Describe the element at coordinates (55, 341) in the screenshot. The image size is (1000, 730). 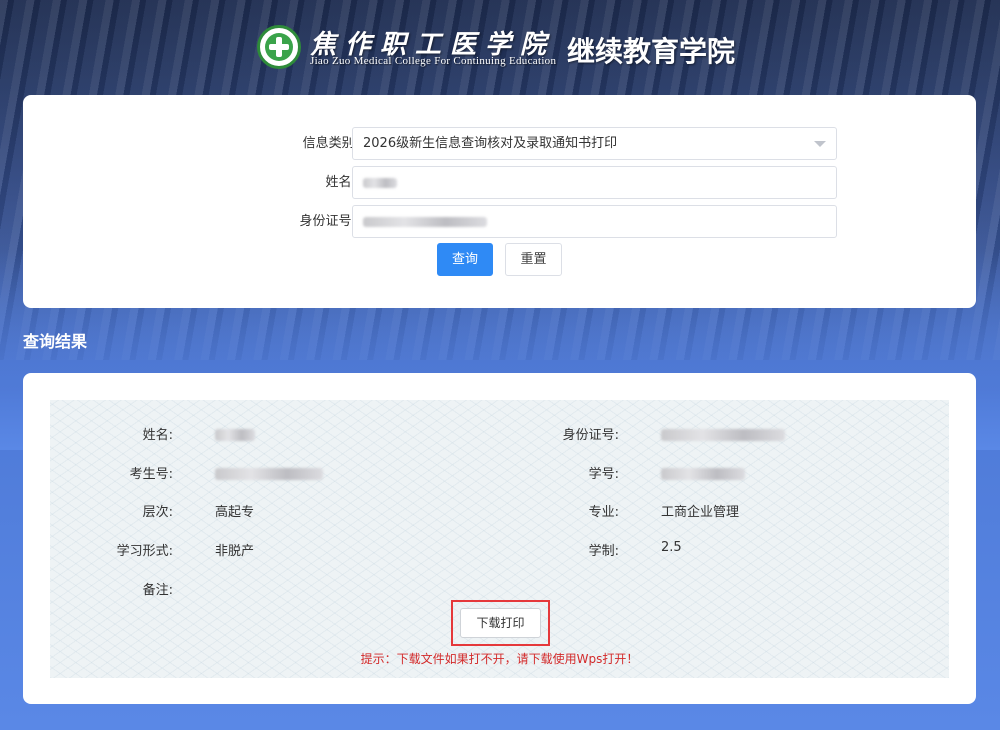
I see `result-heading: 查询结果` at that location.